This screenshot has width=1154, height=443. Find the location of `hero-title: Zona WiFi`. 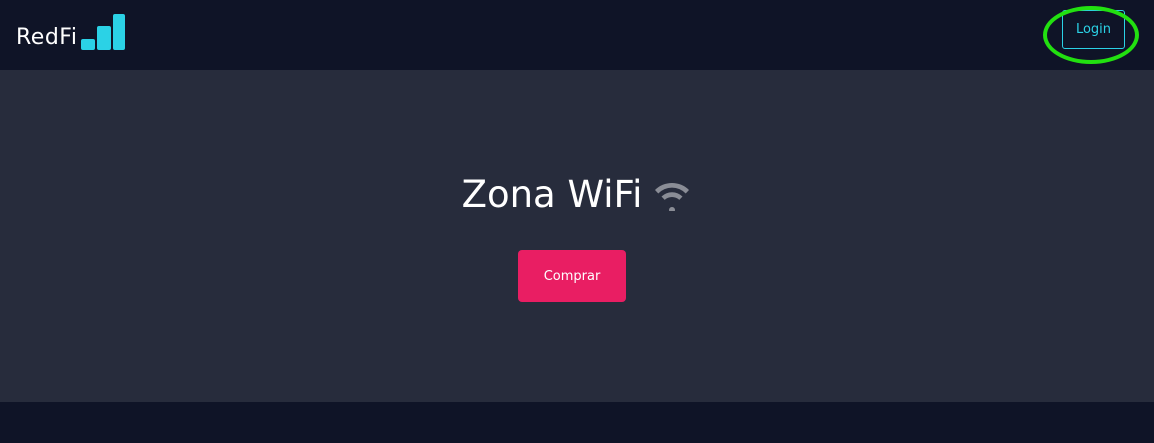

hero-title: Zona WiFi is located at coordinates (552, 194).